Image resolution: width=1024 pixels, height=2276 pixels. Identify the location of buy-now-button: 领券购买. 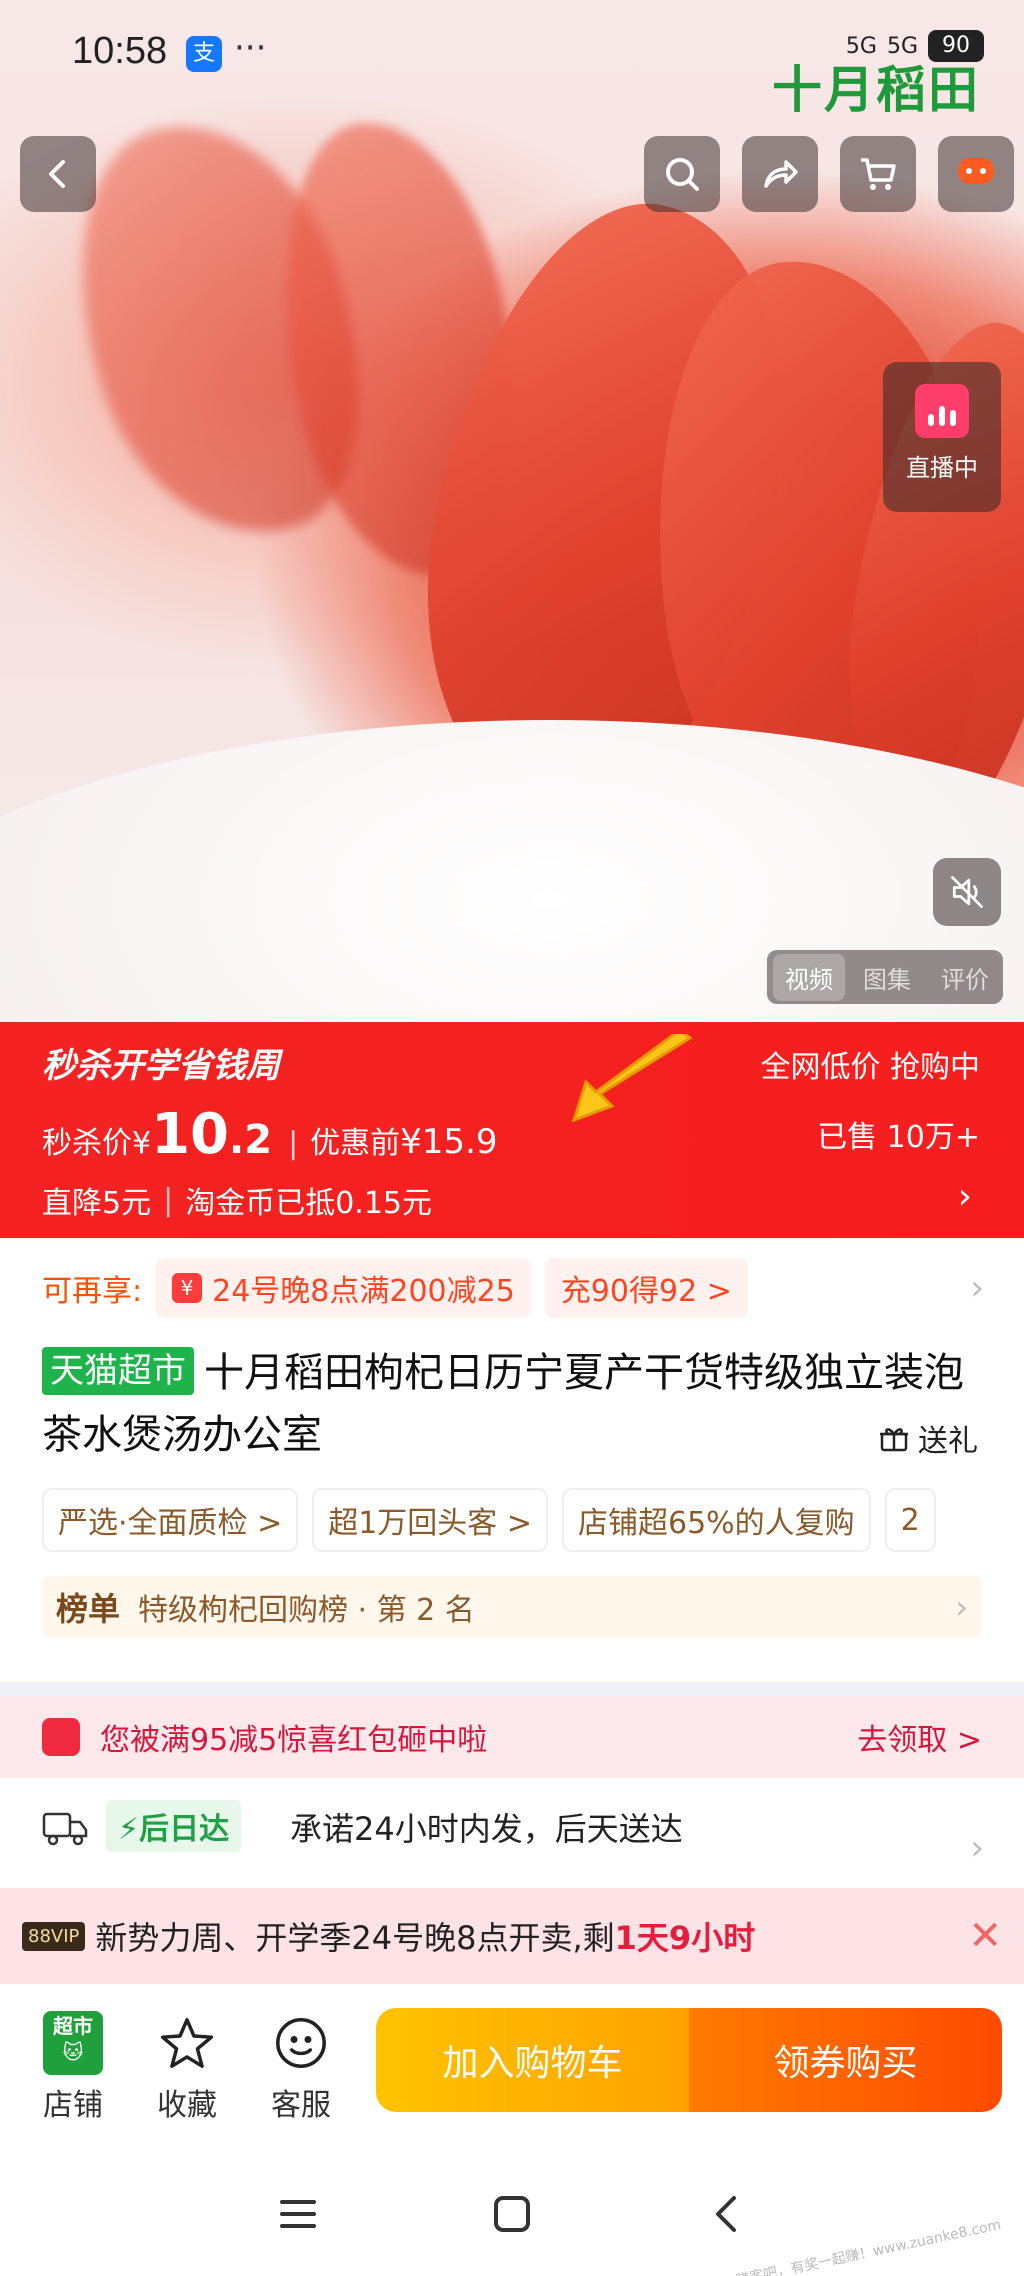
(845, 2060).